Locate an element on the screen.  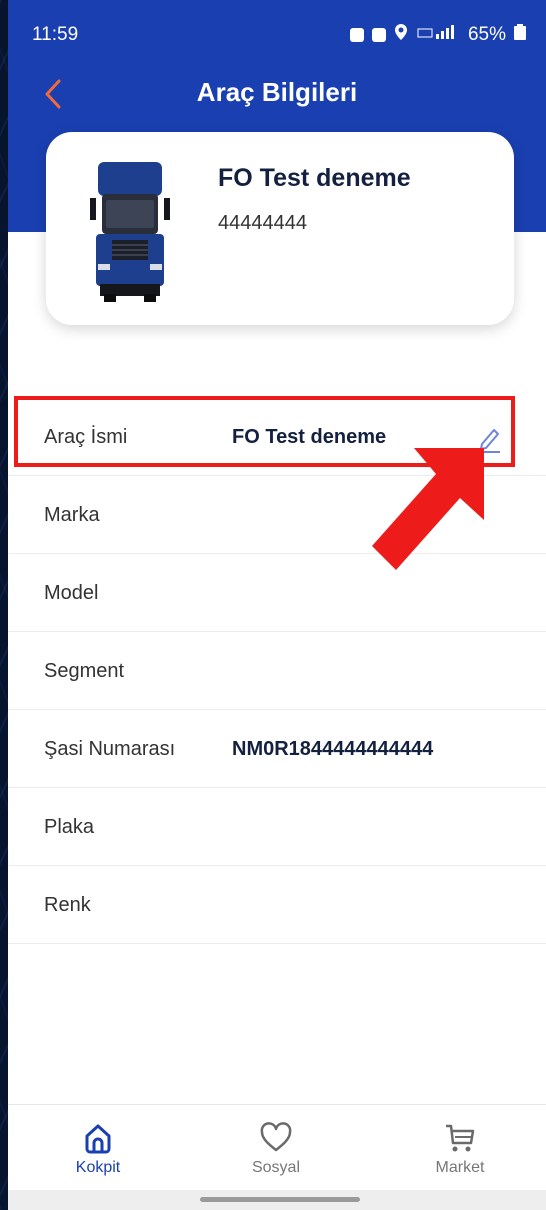
status-icons: 65% is located at coordinates (437, 35).